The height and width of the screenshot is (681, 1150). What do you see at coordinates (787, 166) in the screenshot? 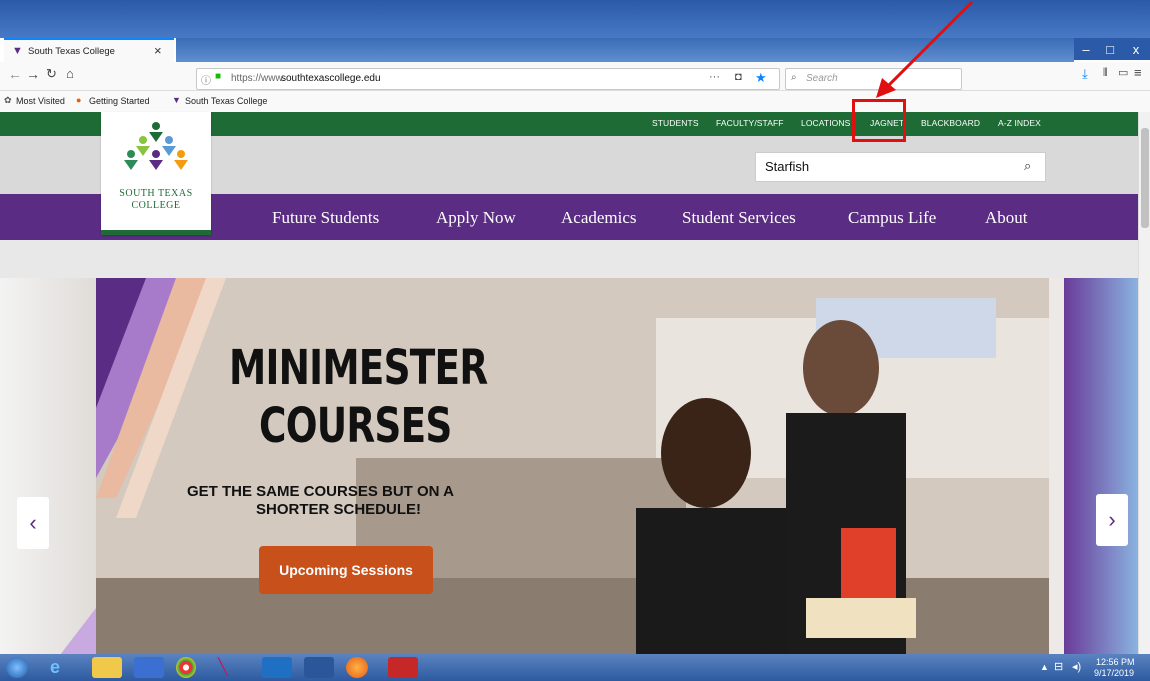
I see `site-search-value: Starfish` at bounding box center [787, 166].